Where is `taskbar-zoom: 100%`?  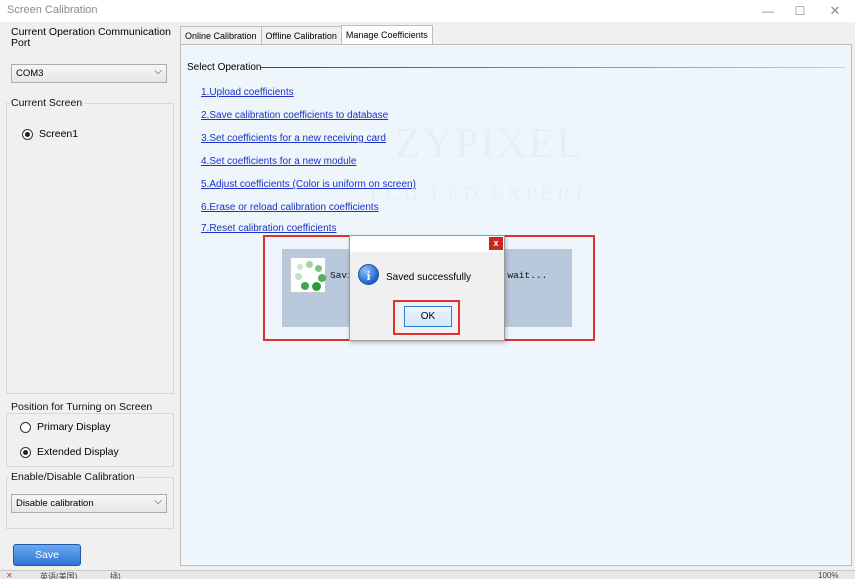
taskbar-zoom: 100% is located at coordinates (828, 575).